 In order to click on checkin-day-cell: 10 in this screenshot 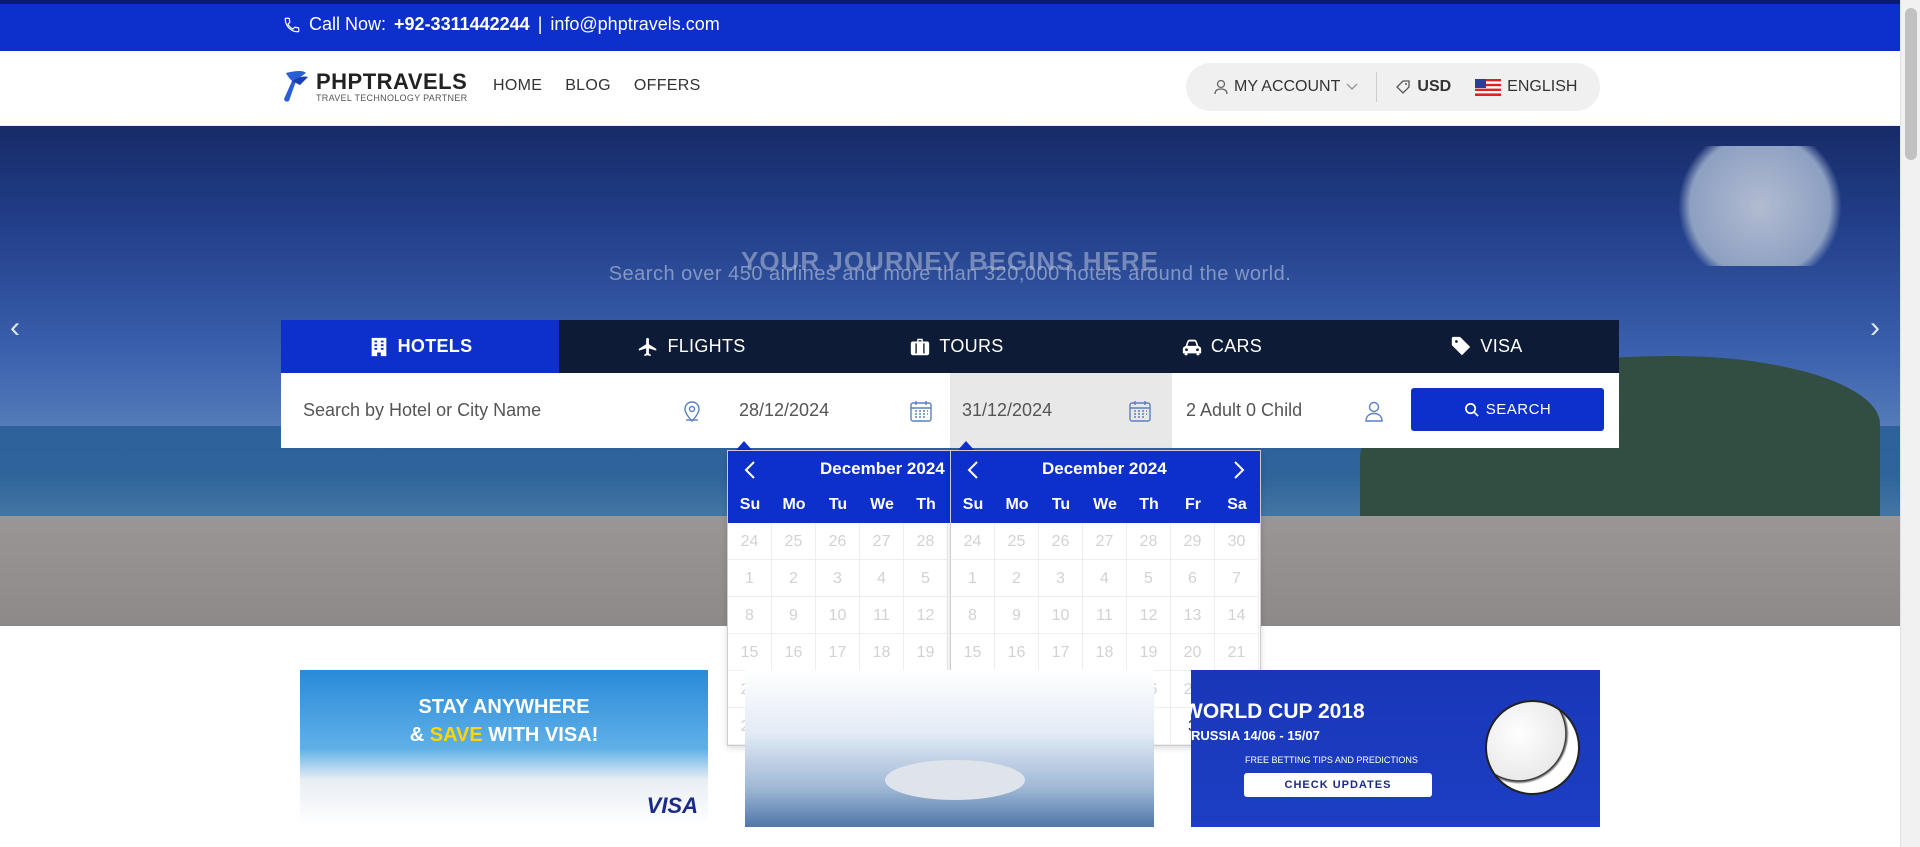, I will do `click(838, 615)`.